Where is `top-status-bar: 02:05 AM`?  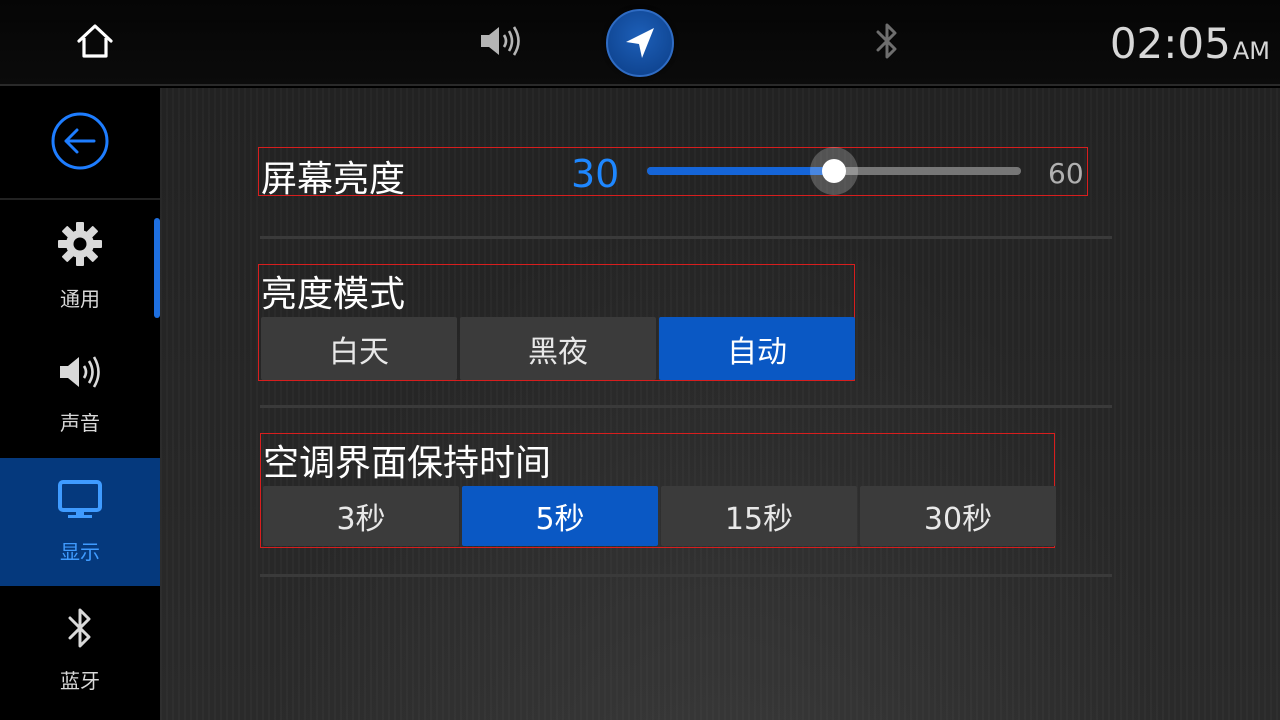
top-status-bar: 02:05 AM is located at coordinates (640, 43).